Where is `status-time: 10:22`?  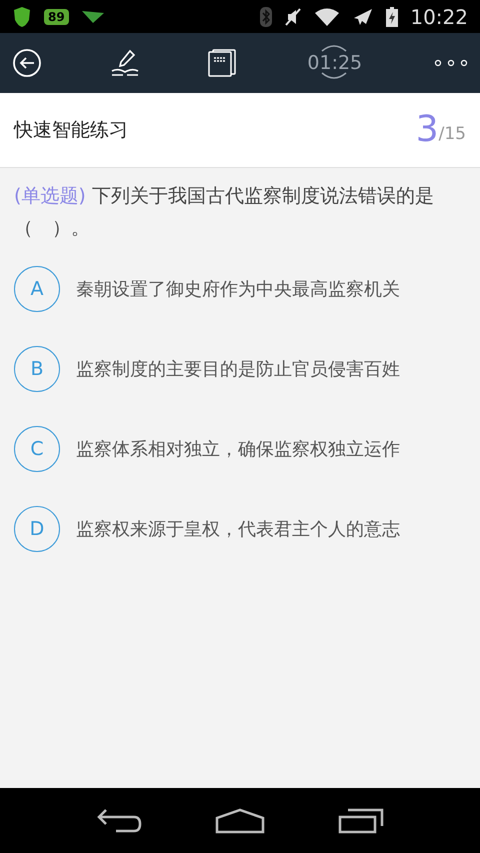
status-time: 10:22 is located at coordinates (439, 17).